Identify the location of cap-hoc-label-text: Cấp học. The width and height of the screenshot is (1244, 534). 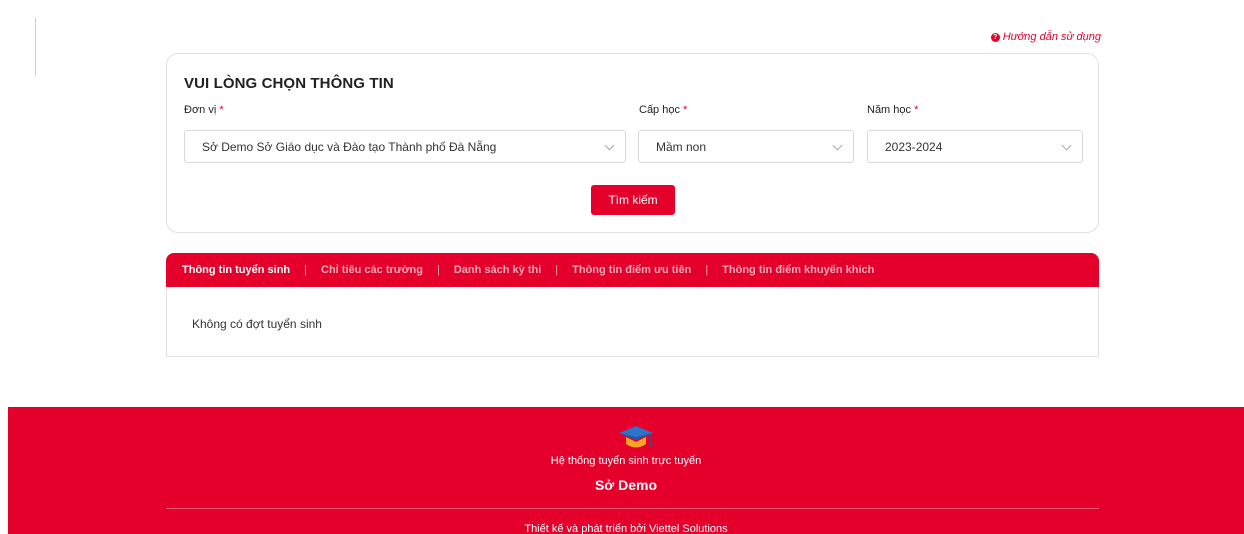
(659, 110).